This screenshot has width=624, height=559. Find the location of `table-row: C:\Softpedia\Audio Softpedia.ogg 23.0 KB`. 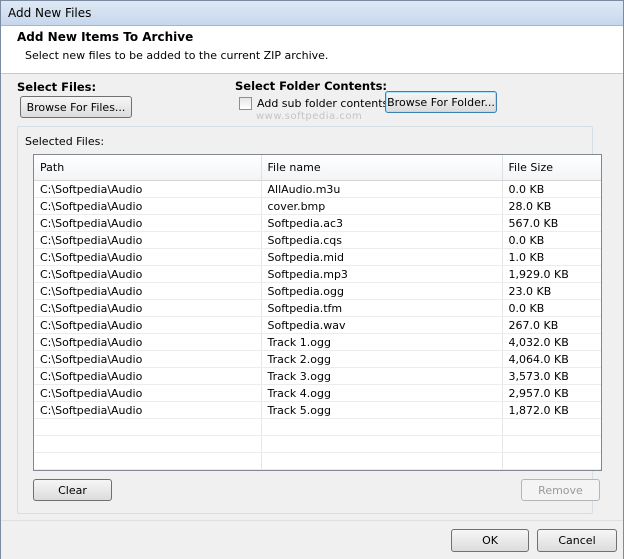

table-row: C:\Softpedia\Audio Softpedia.ogg 23.0 KB is located at coordinates (317, 291).